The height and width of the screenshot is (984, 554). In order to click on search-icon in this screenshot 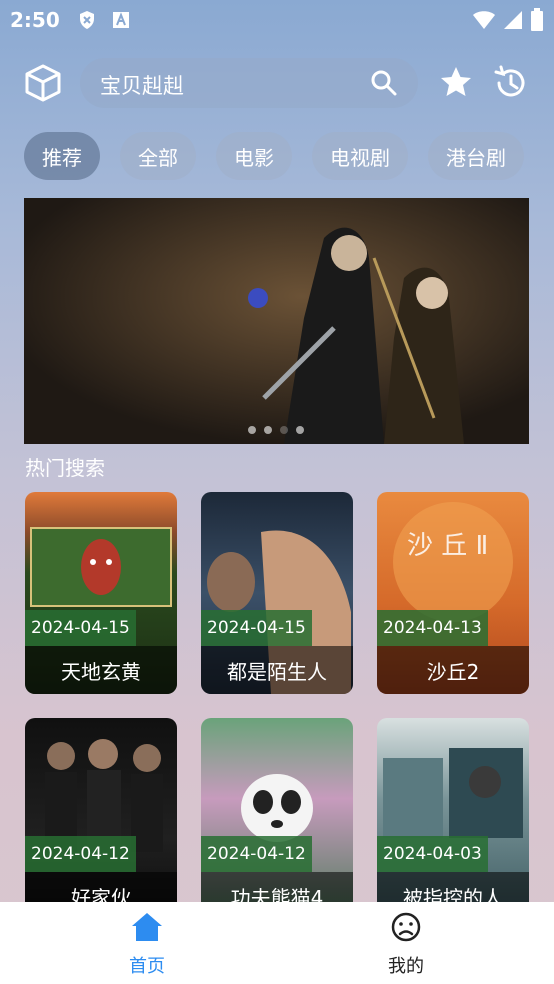, I will do `click(384, 83)`.